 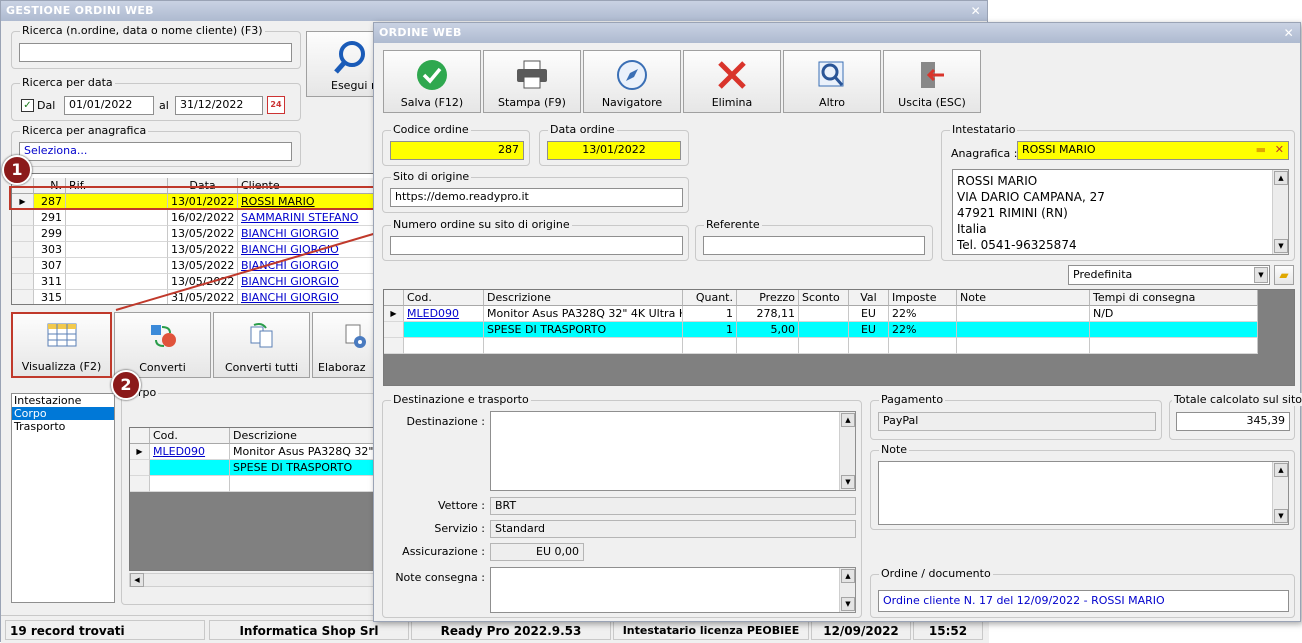 I want to click on rows-header-val: Val, so click(x=869, y=298).